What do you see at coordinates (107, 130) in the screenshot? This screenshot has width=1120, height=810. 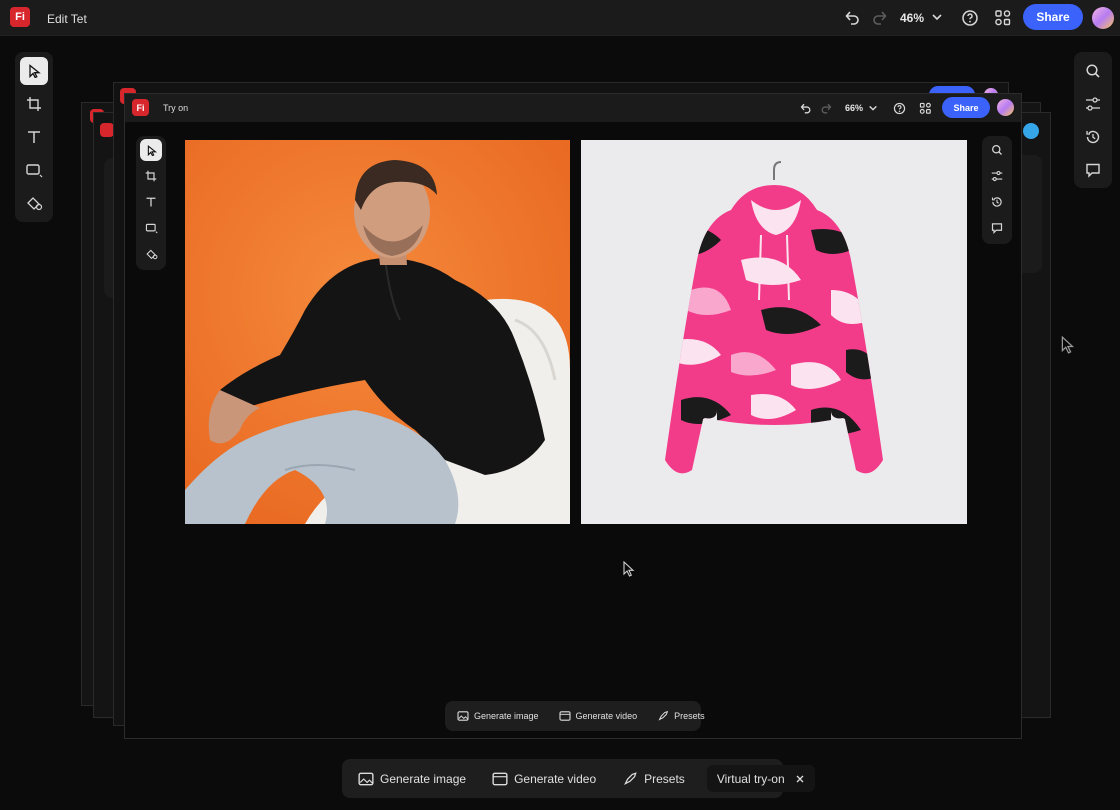 I see `app-logo` at bounding box center [107, 130].